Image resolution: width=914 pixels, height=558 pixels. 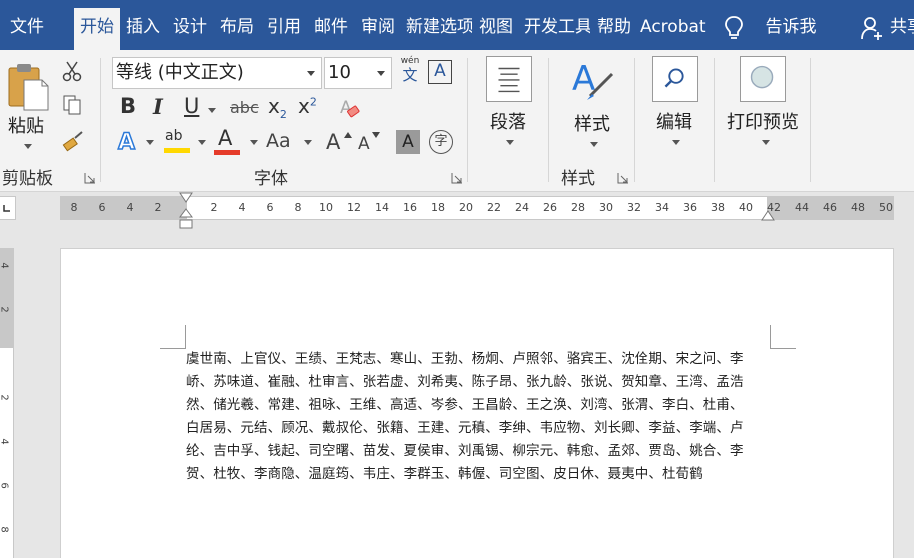 What do you see at coordinates (333, 142) in the screenshot?
I see `grow-font-glyph: A` at bounding box center [333, 142].